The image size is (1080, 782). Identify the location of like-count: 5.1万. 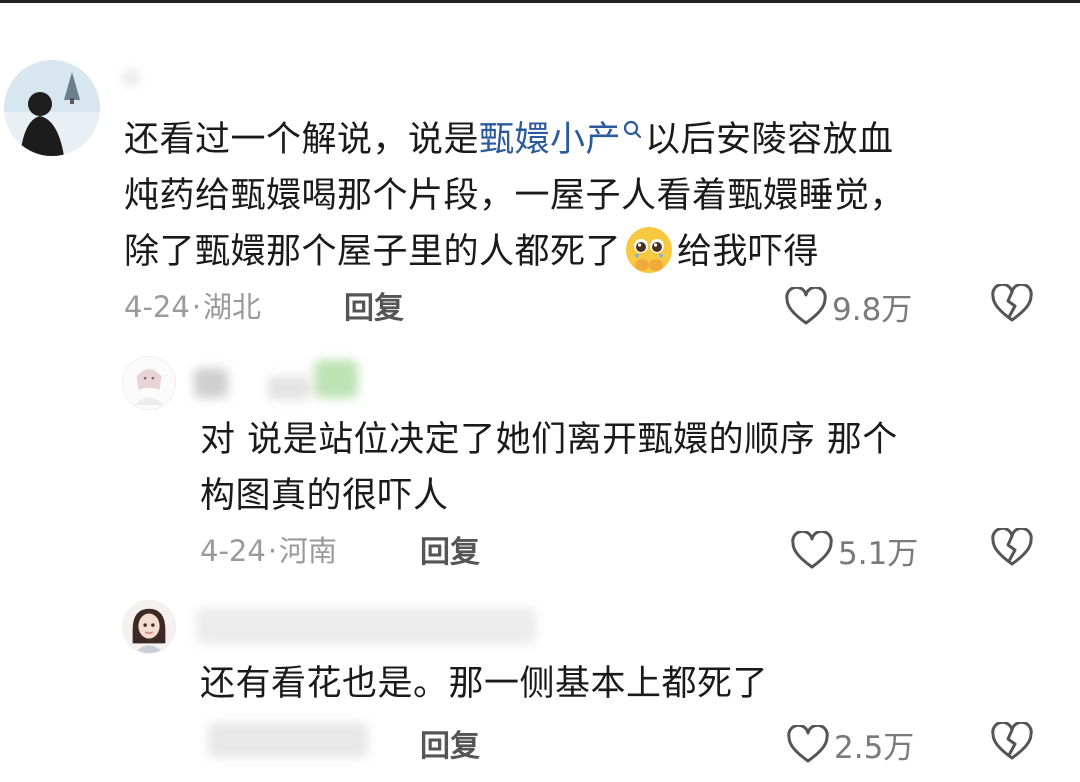
(878, 554).